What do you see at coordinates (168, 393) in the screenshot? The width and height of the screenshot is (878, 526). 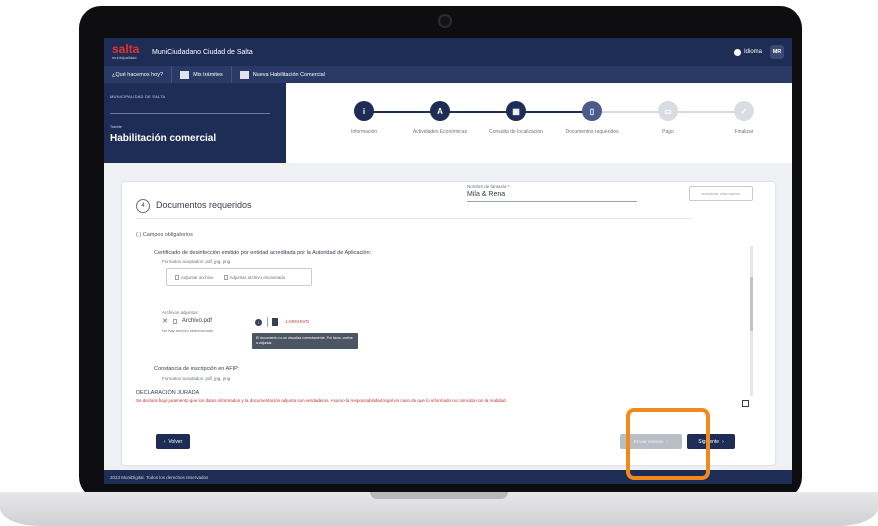 I see `declaration-title: DECLARACIÓN JURADA` at bounding box center [168, 393].